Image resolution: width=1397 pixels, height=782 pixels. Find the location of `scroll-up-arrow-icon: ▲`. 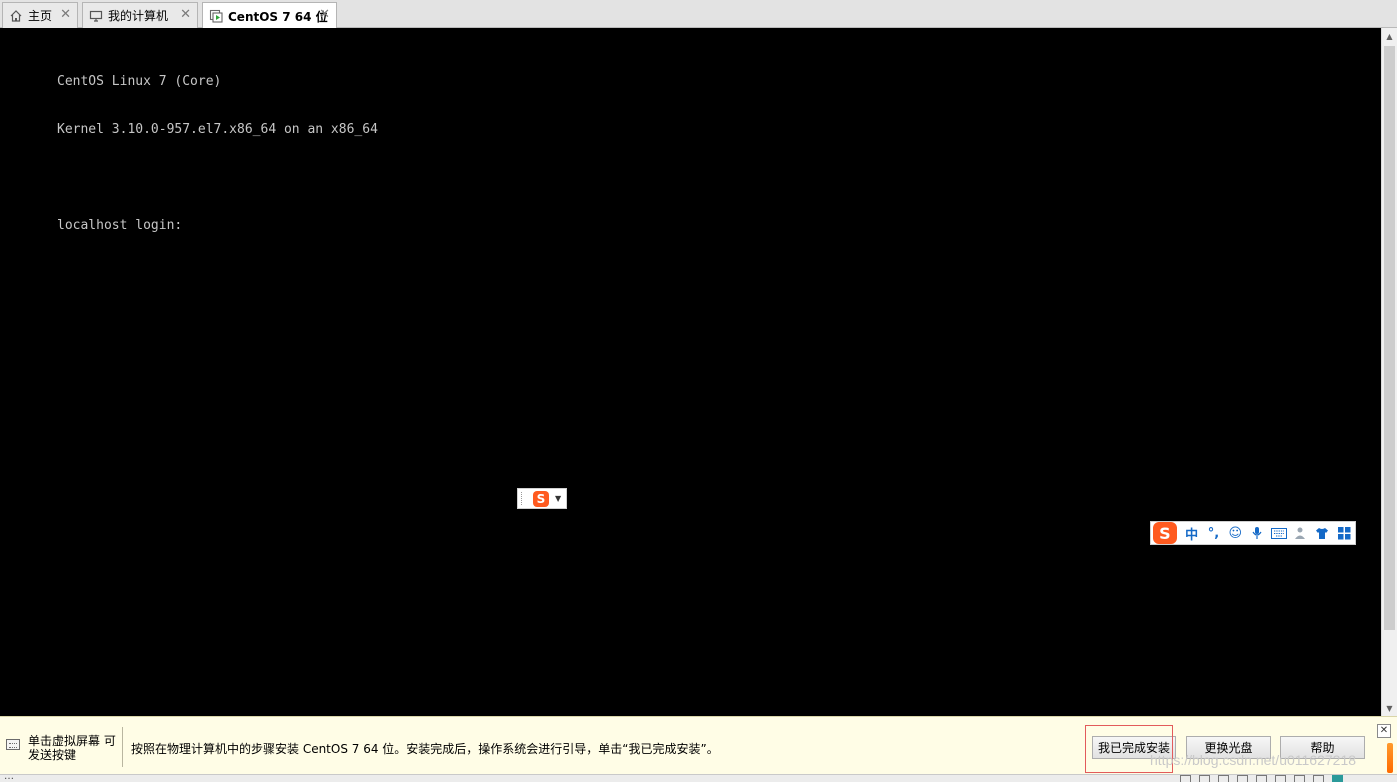

scroll-up-arrow-icon: ▲ is located at coordinates (1389, 36).